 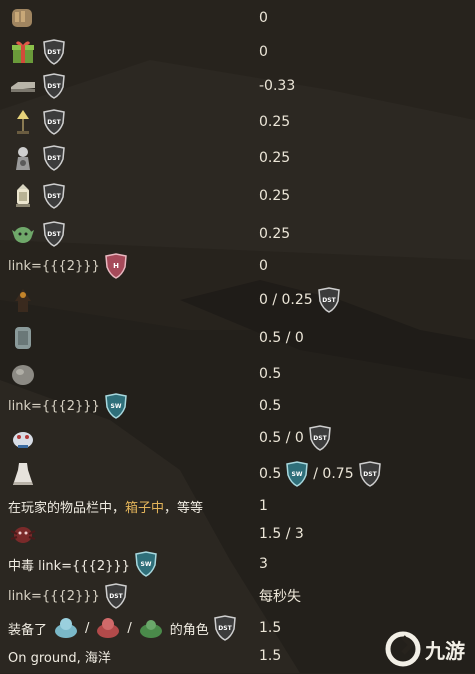 What do you see at coordinates (23, 300) in the screenshot?
I see `crow-perch-icon` at bounding box center [23, 300].